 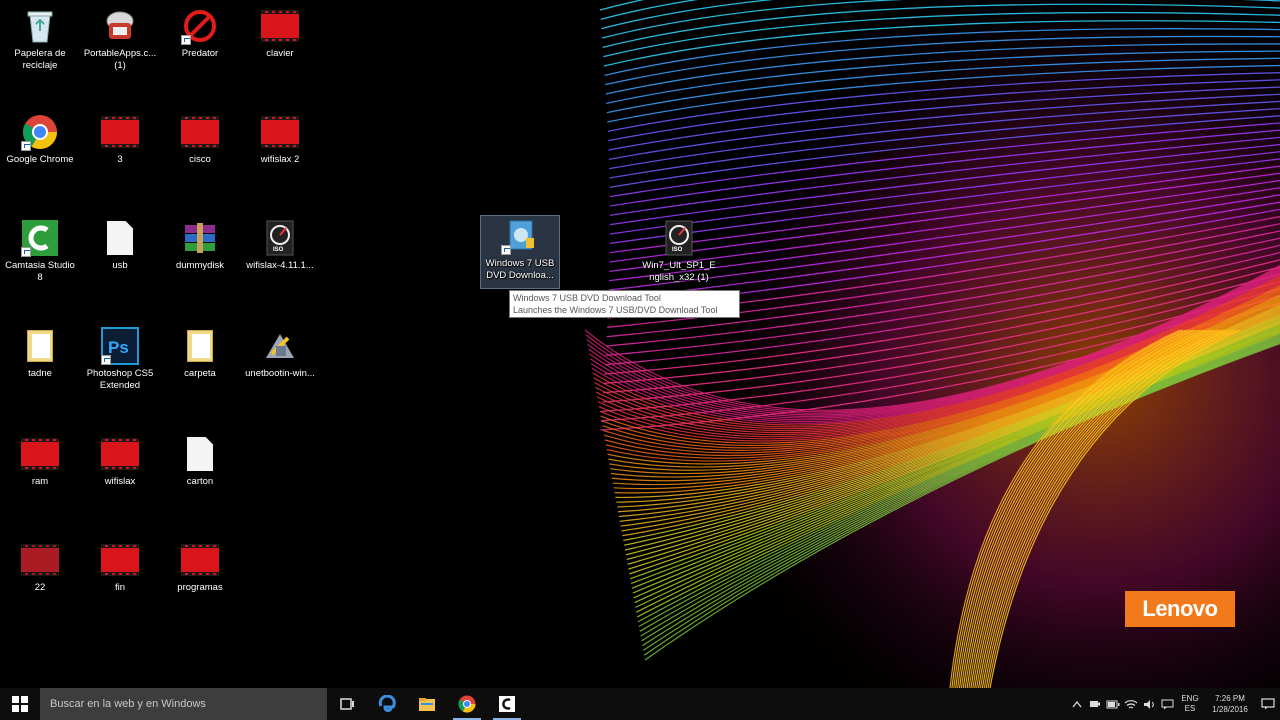 I want to click on taskbar-chrome, so click(x=467, y=704).